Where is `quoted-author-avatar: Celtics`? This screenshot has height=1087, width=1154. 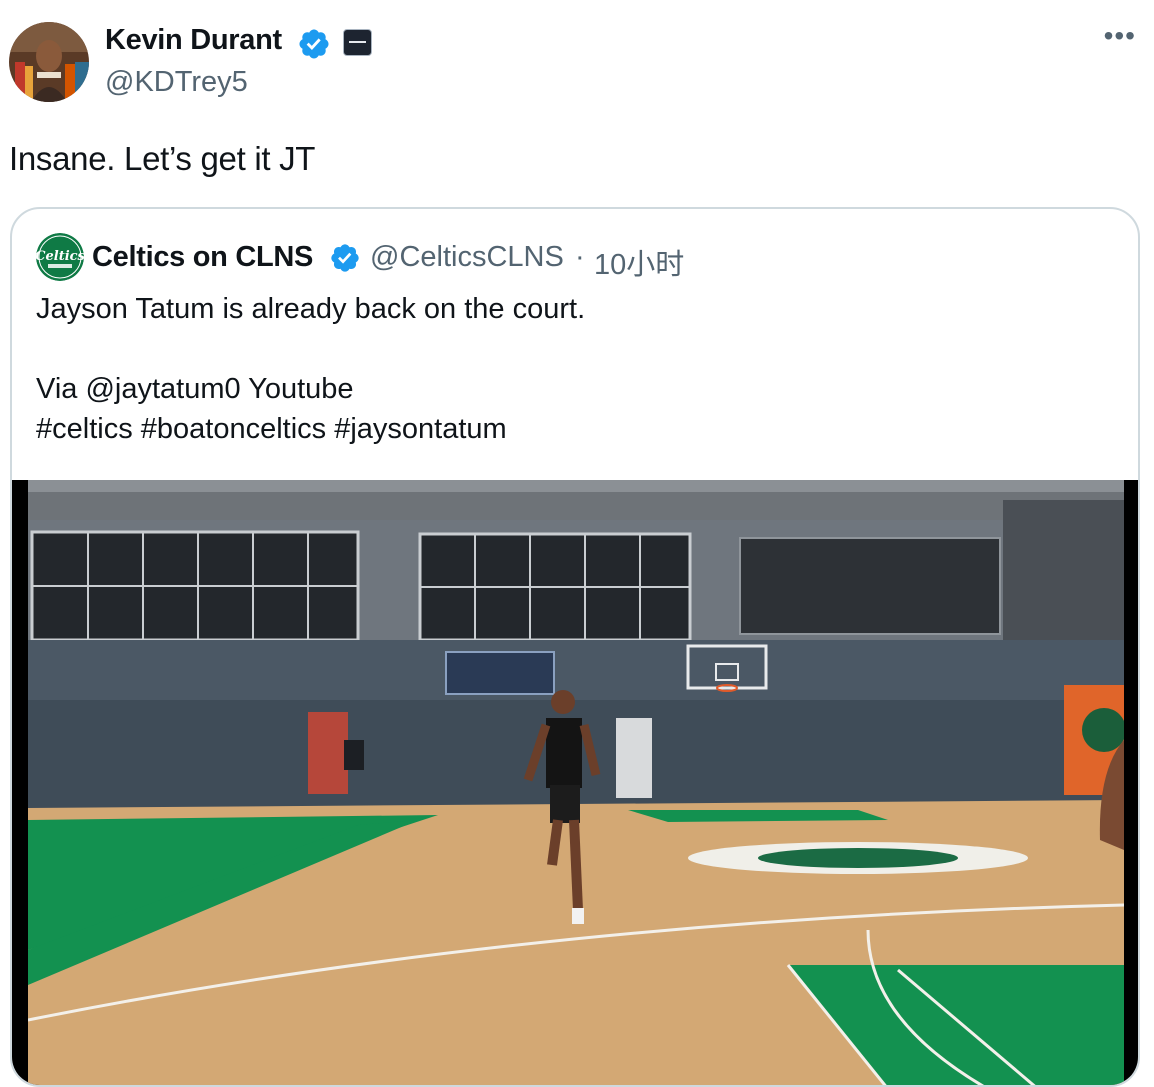 quoted-author-avatar: Celtics is located at coordinates (60, 257).